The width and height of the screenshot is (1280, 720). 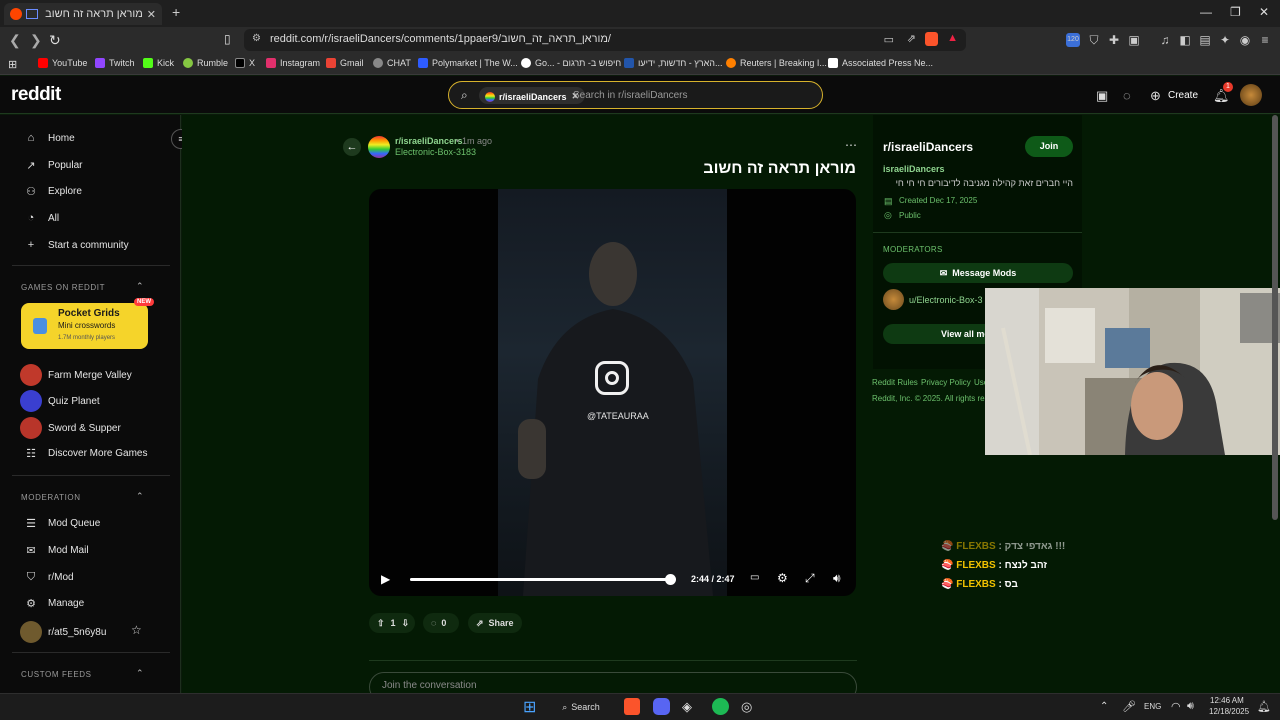 I want to click on fullscreen-icon: ⤢, so click(x=810, y=578).